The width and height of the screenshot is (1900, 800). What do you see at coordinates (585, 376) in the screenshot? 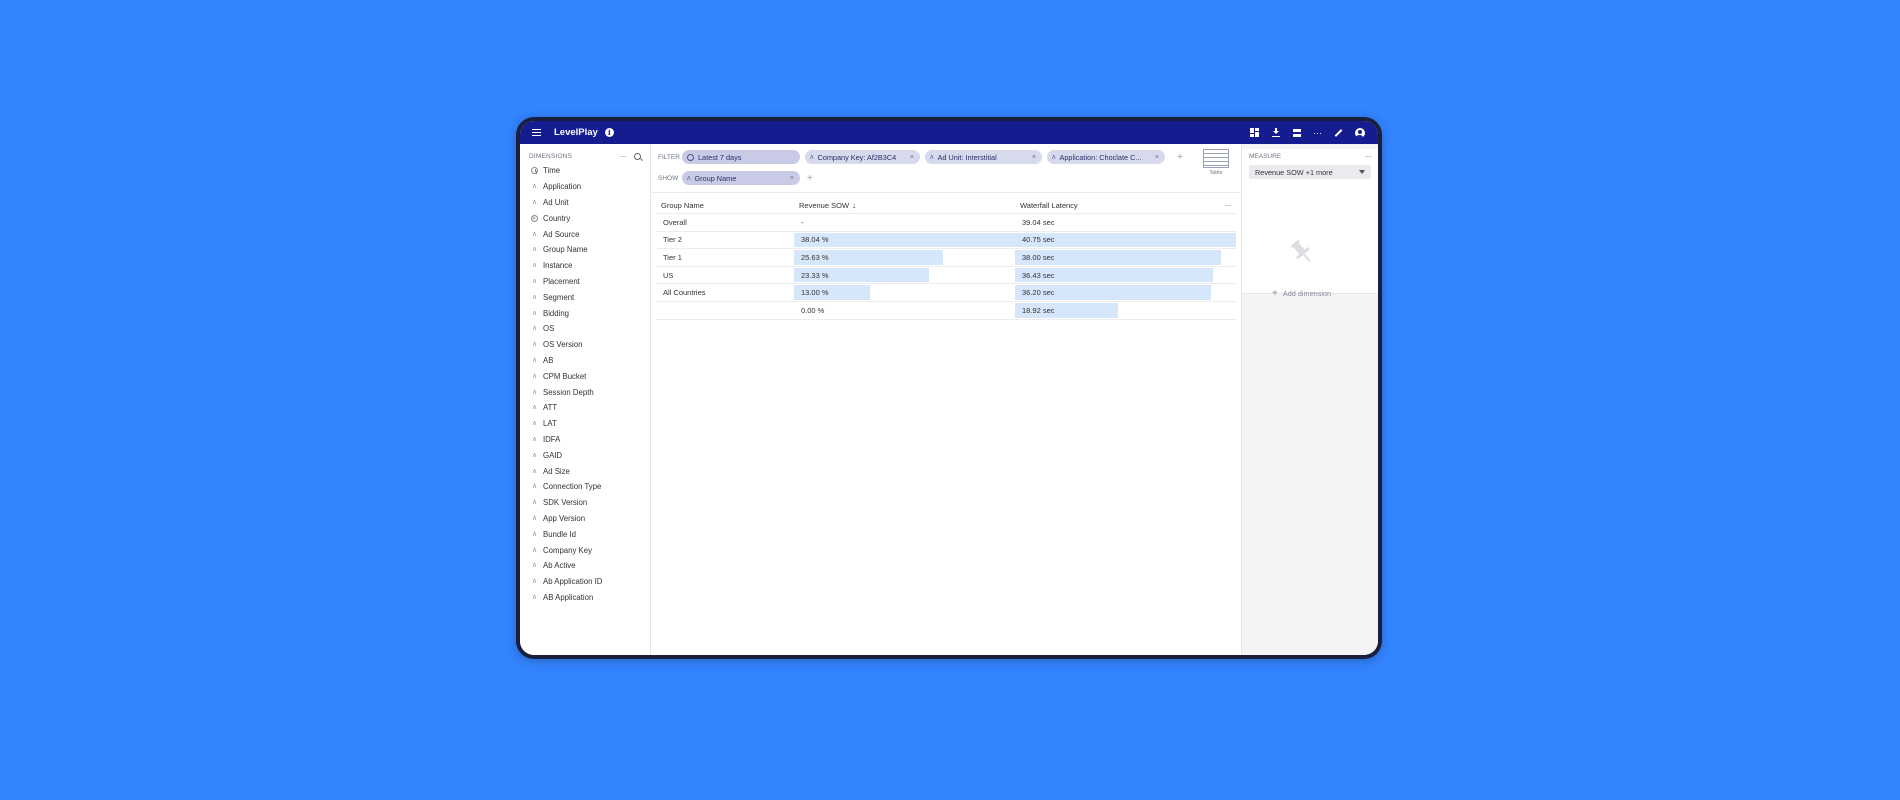
I see `dimension-item-cpm-bucket: ʌ CPM Bucket` at bounding box center [585, 376].